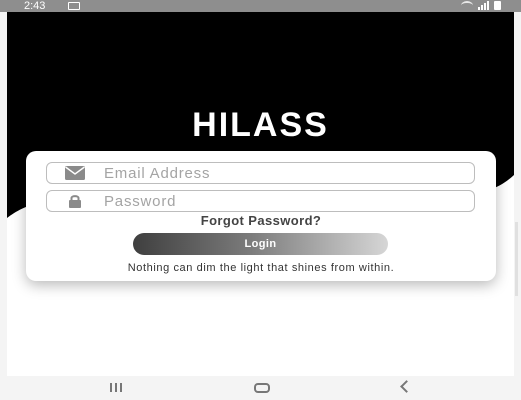  I want to click on status-bar: 2:43, so click(260, 6).